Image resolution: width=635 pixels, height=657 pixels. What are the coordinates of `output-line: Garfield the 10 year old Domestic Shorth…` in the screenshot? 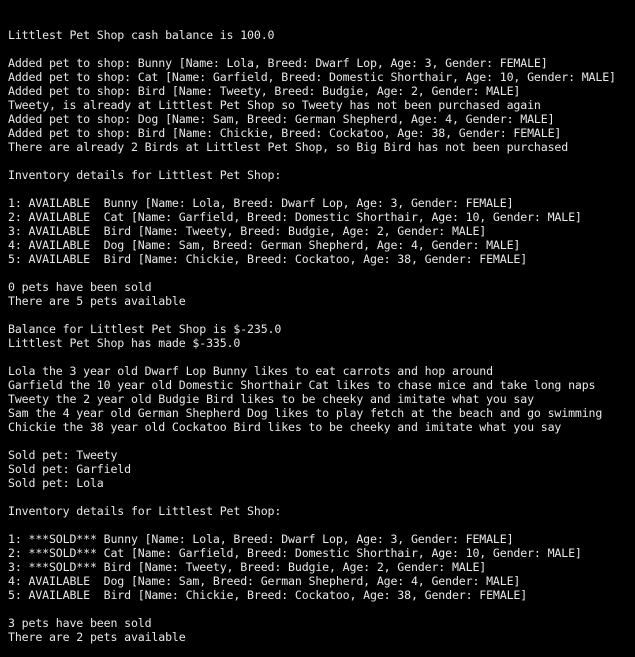 It's located at (302, 385).